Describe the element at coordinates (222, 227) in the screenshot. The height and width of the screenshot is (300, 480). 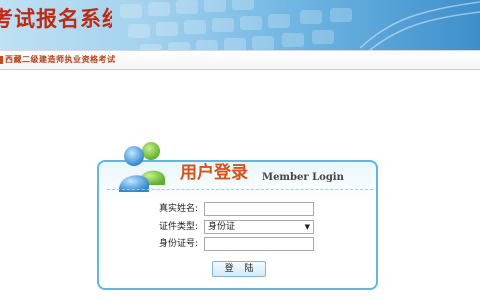
I see `id-type-value: 身份证` at that location.